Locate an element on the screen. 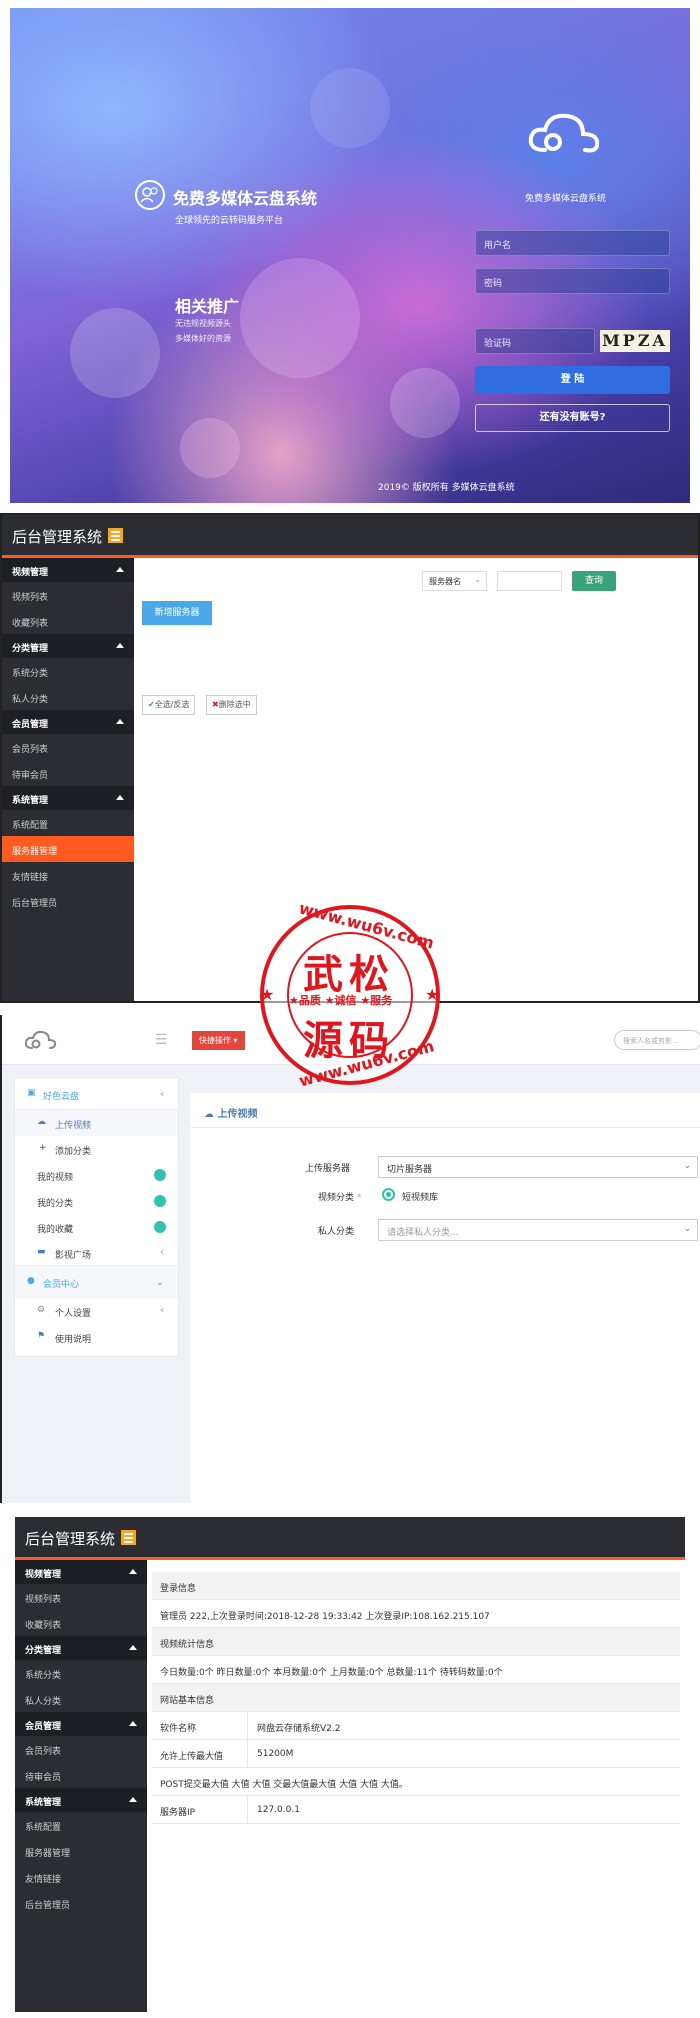  admin-topbar: 后台管理系统 is located at coordinates (350, 1537).